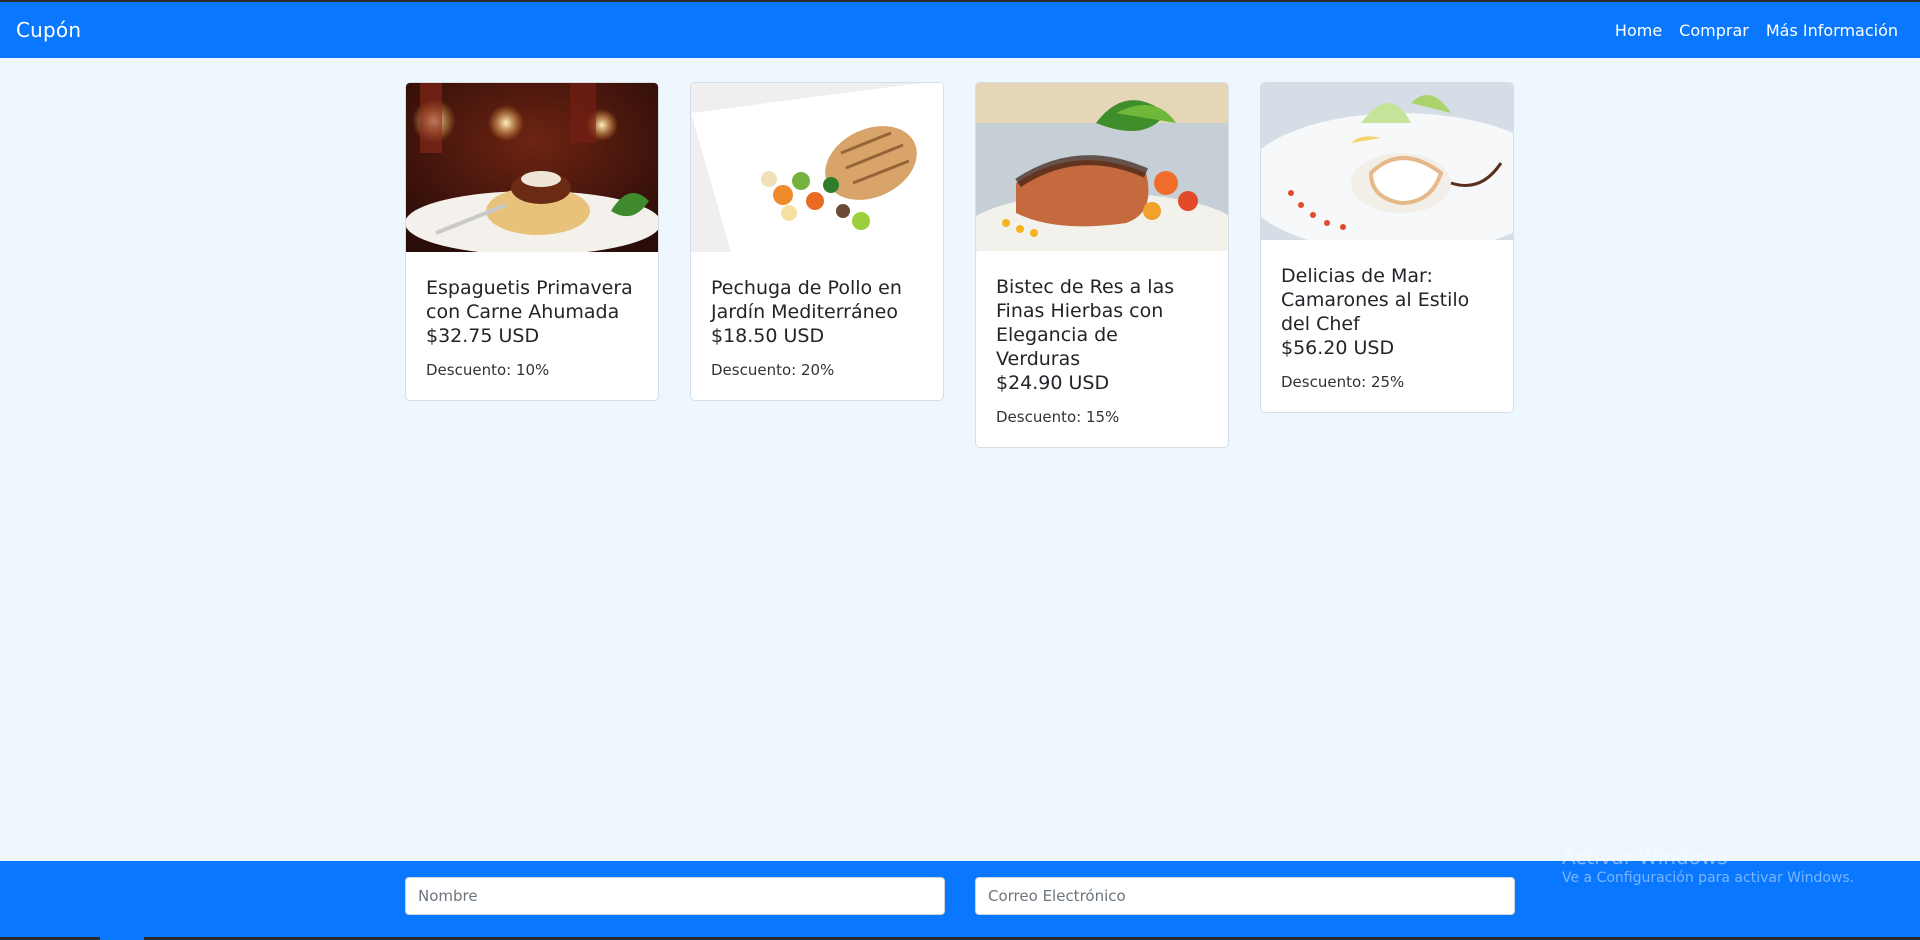 The height and width of the screenshot is (940, 1920). I want to click on nav-links: Home Comprar Más Información, so click(1756, 30).